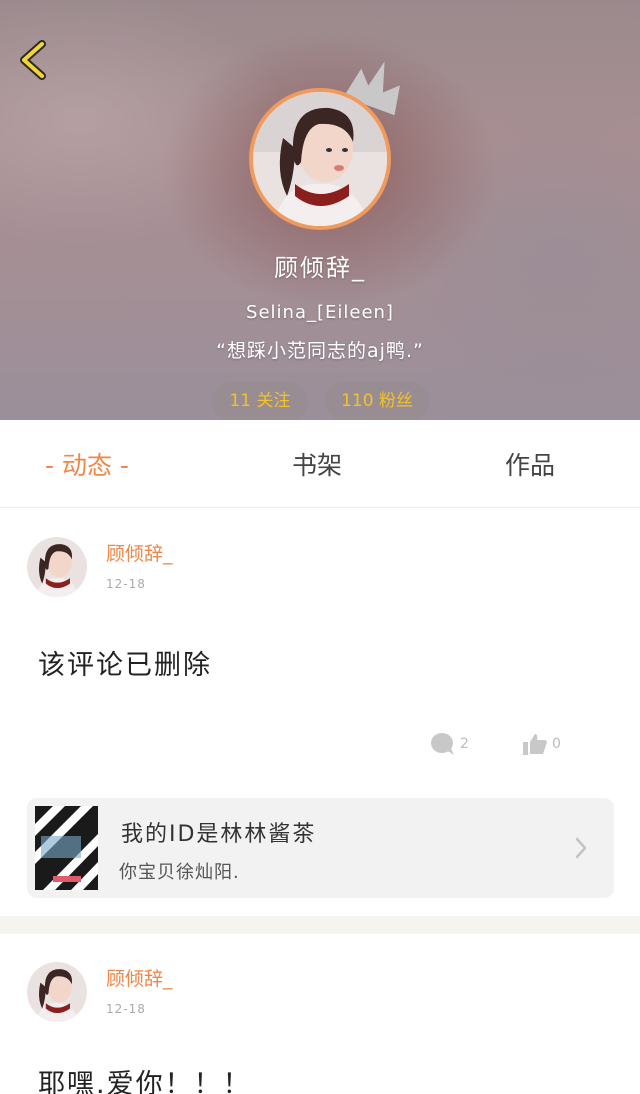 This screenshot has width=640, height=1094. I want to click on post-divider, so click(320, 925).